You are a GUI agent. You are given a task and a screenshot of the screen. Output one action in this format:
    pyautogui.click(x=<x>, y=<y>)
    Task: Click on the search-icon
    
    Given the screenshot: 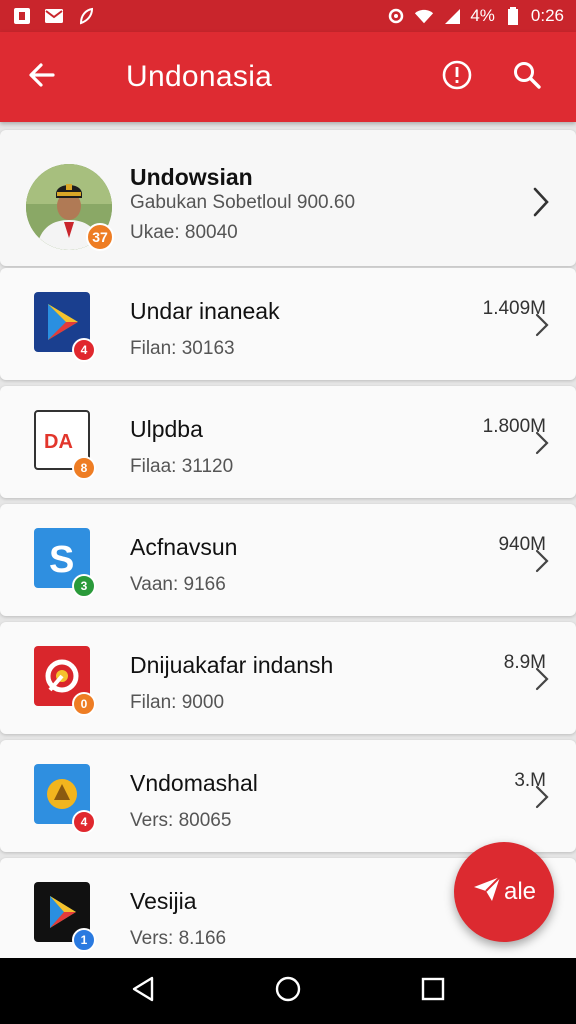 What is the action you would take?
    pyautogui.click(x=527, y=77)
    